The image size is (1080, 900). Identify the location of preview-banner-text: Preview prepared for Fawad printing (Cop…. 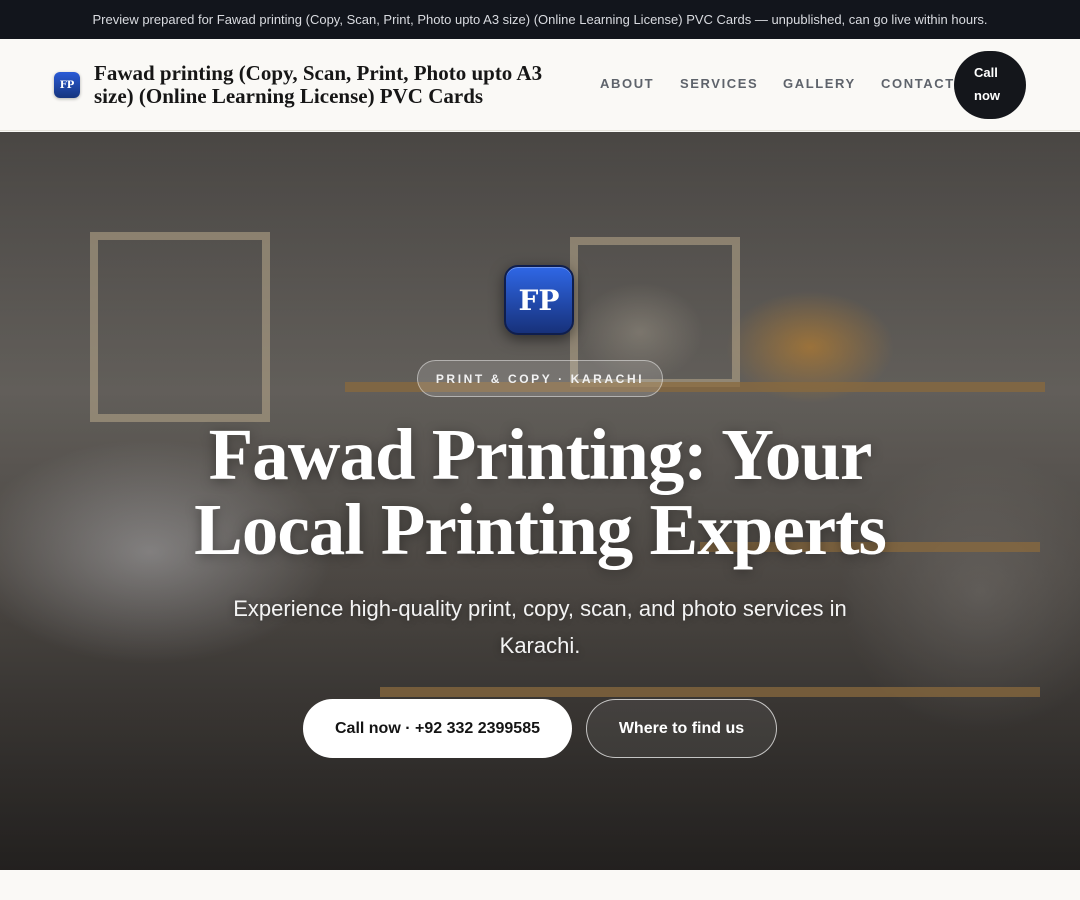
(540, 19).